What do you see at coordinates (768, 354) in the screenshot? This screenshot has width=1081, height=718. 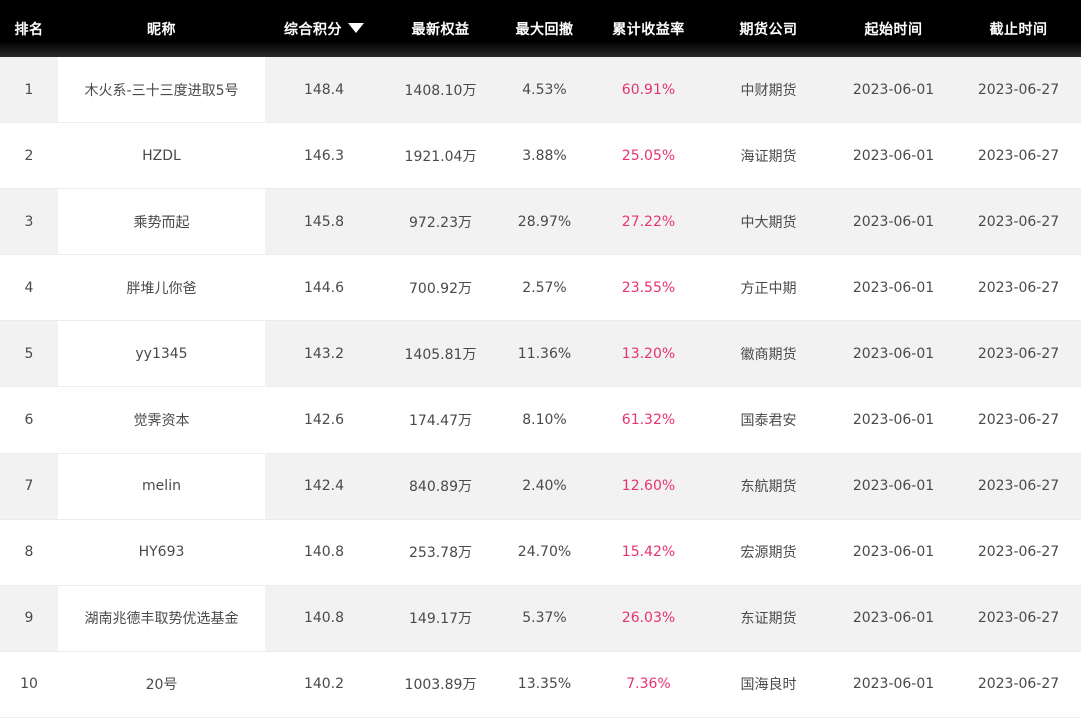 I see `cell-company: 徽商期货` at bounding box center [768, 354].